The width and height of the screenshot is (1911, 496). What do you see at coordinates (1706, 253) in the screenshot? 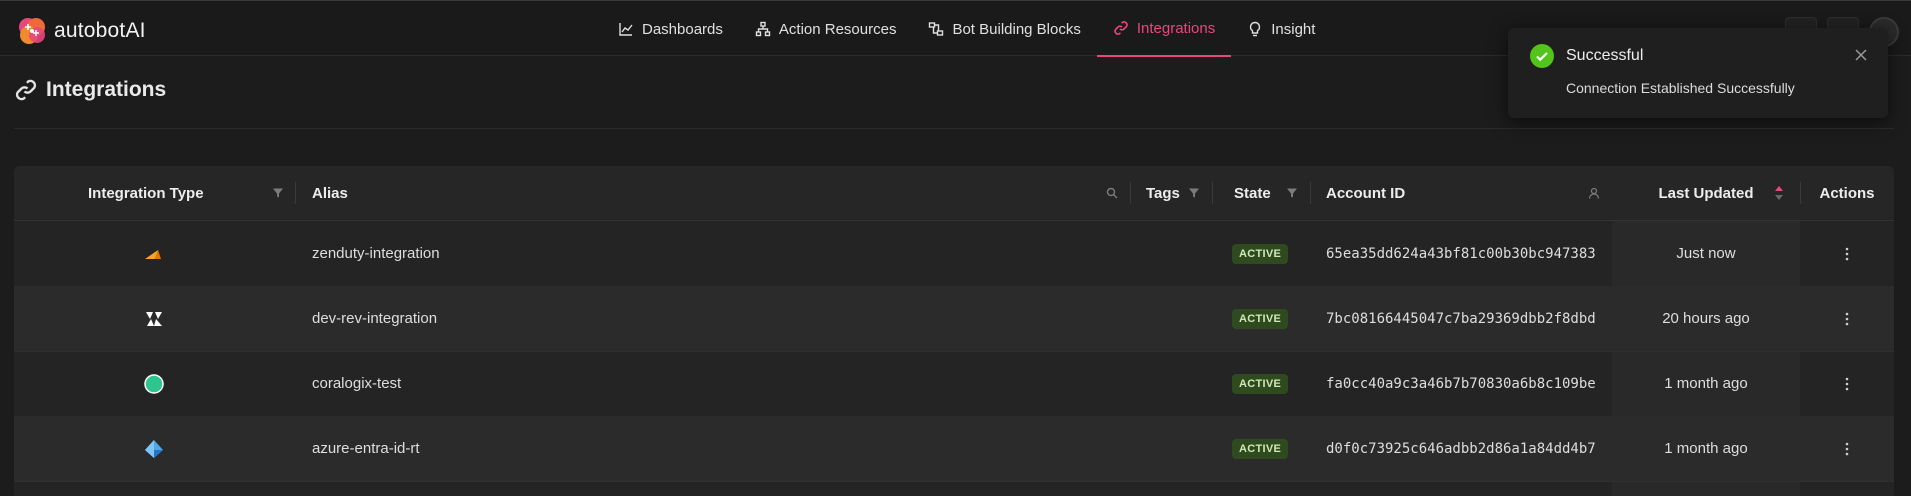
I see `last-updated-cell: Just now` at bounding box center [1706, 253].